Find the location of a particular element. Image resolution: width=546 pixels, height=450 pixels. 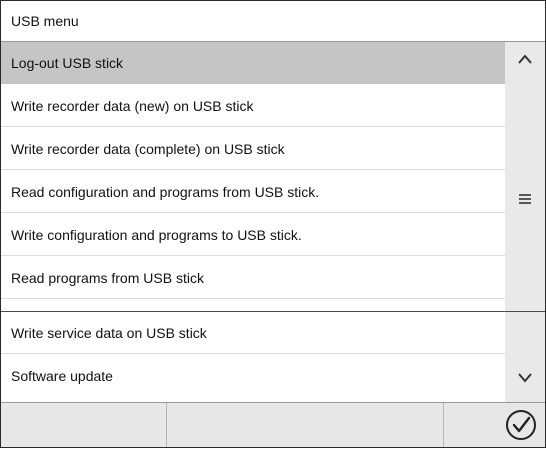

chevron-up-icon is located at coordinates (525, 59).